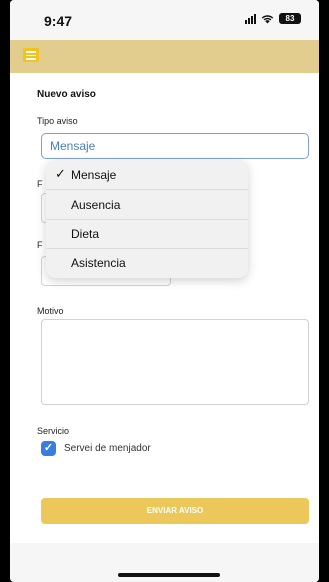 The width and height of the screenshot is (329, 582). What do you see at coordinates (98, 263) in the screenshot?
I see `dropdown-option-label: Asistencia` at bounding box center [98, 263].